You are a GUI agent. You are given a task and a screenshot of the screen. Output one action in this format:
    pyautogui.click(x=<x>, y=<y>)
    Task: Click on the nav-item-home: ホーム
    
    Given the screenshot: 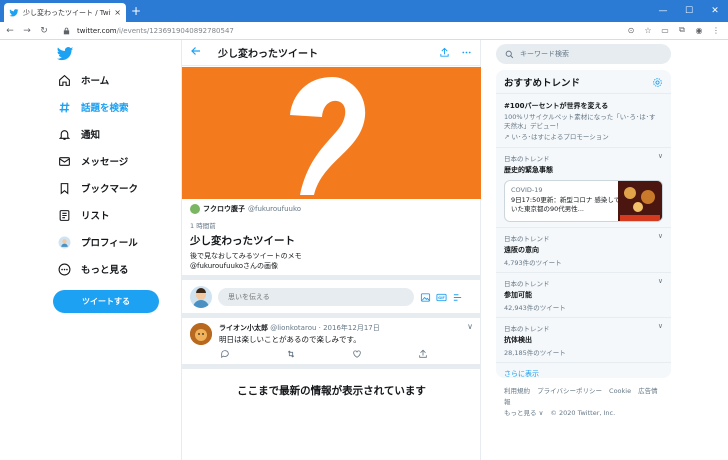 What is the action you would take?
    pyautogui.click(x=83, y=80)
    